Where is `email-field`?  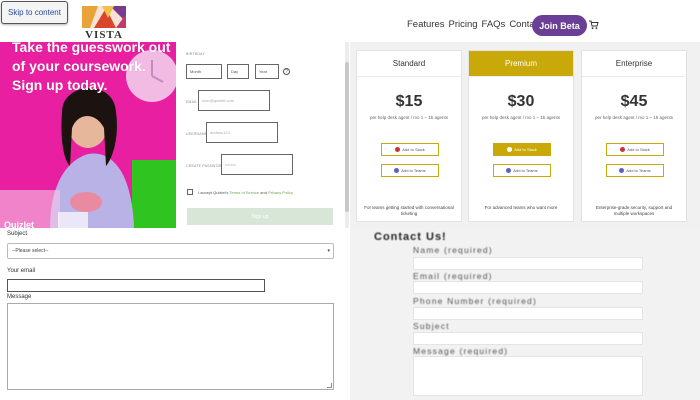
email-field is located at coordinates (528, 287).